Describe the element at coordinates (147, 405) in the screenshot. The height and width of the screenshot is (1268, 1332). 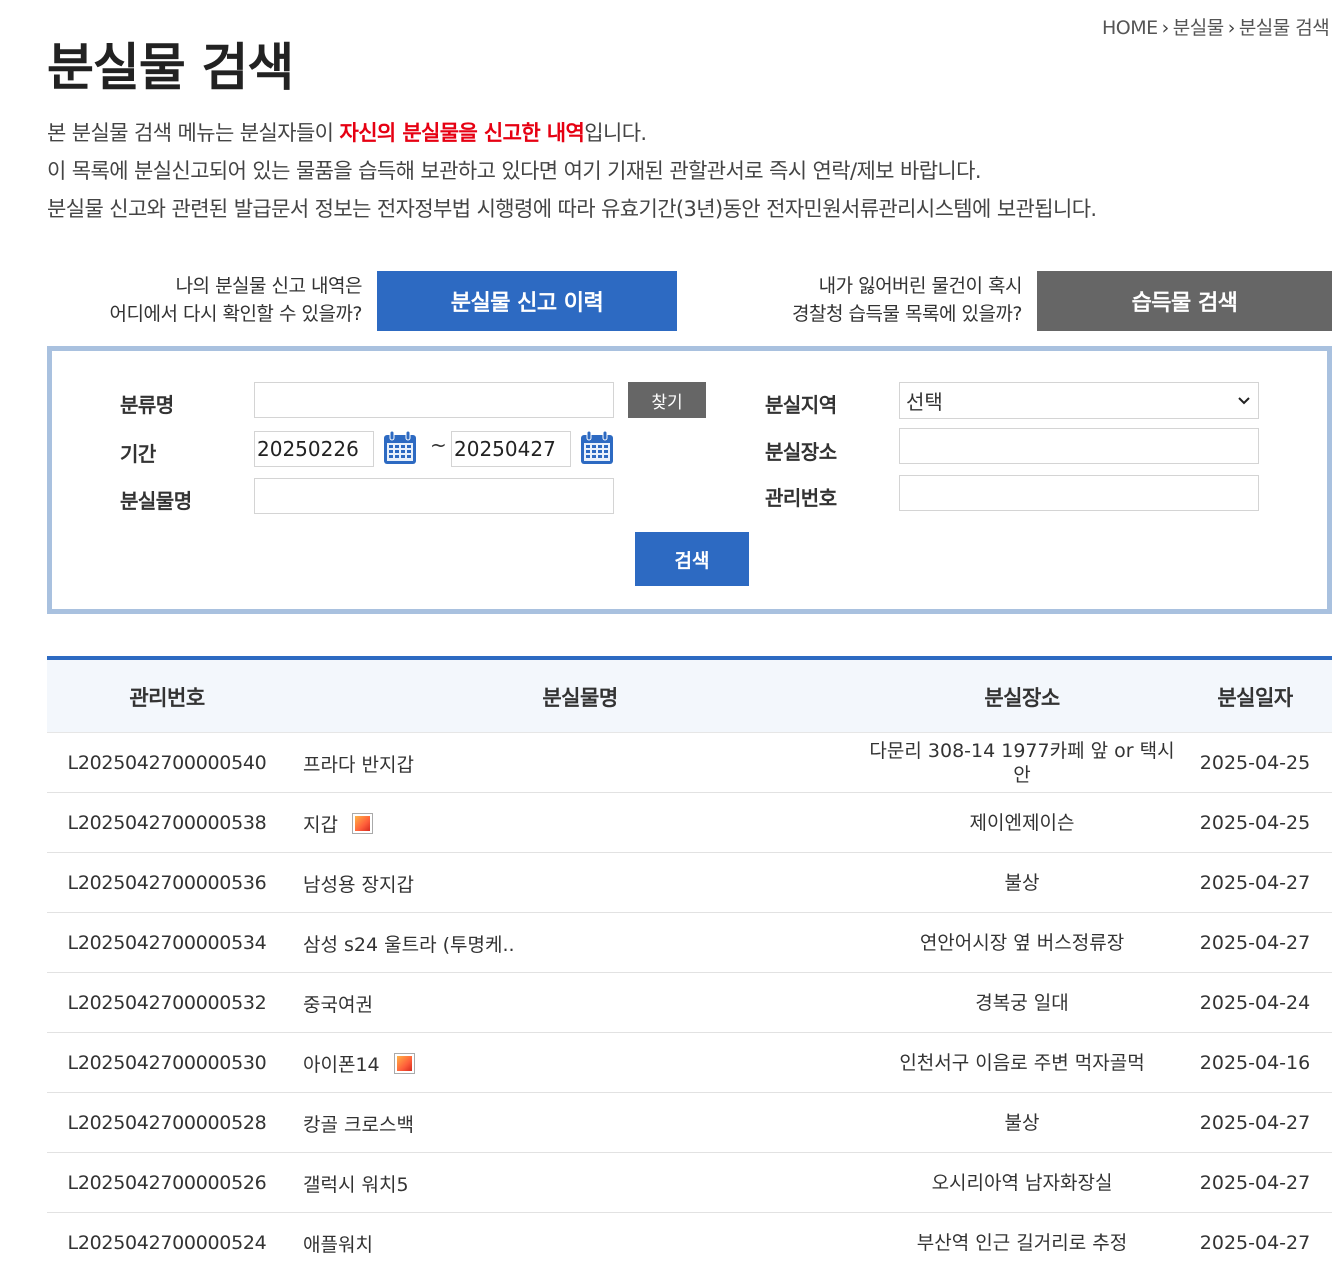
I see `category-label: 분류명` at that location.